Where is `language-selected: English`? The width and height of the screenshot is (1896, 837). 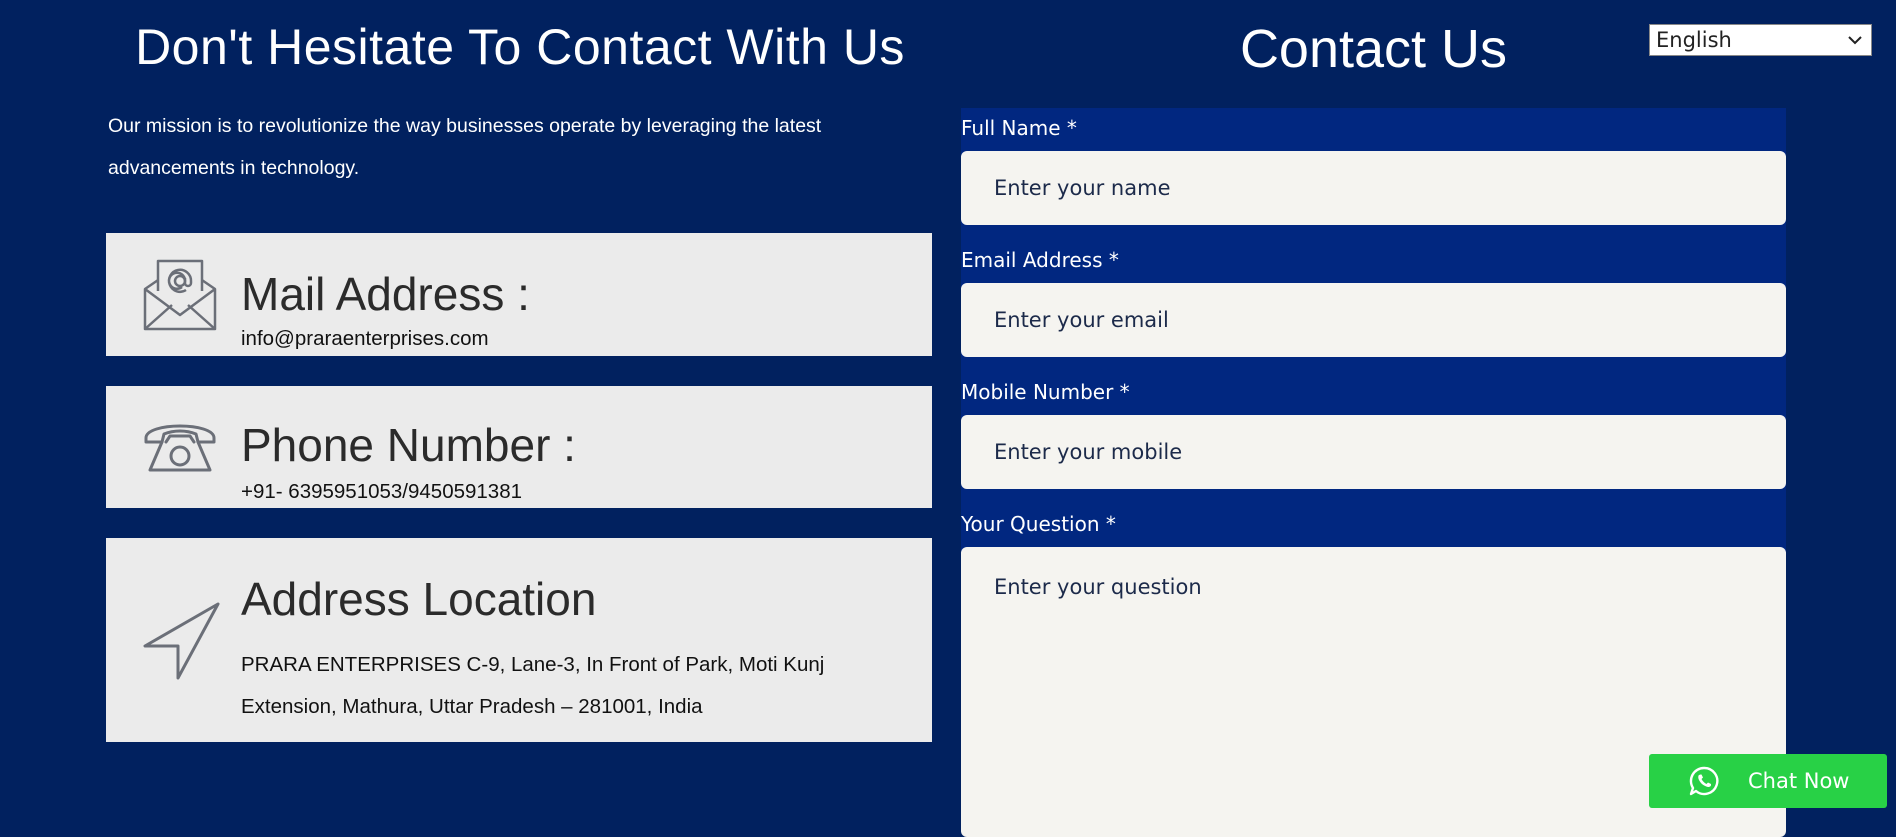
language-selected: English is located at coordinates (1694, 40).